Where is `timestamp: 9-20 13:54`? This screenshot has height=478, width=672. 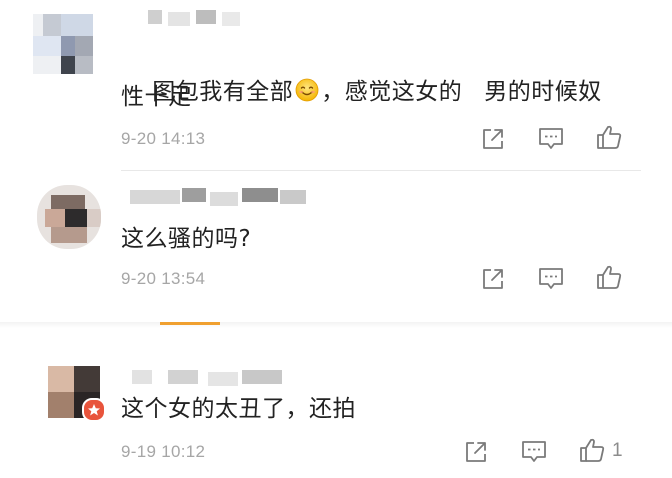
timestamp: 9-20 13:54 is located at coordinates (163, 278).